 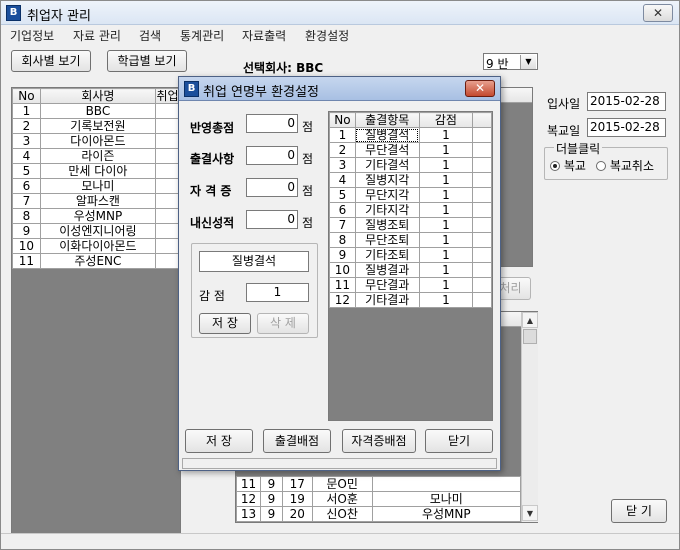 I want to click on table-row: 9 이성엔지니어링, so click(x=96, y=231).